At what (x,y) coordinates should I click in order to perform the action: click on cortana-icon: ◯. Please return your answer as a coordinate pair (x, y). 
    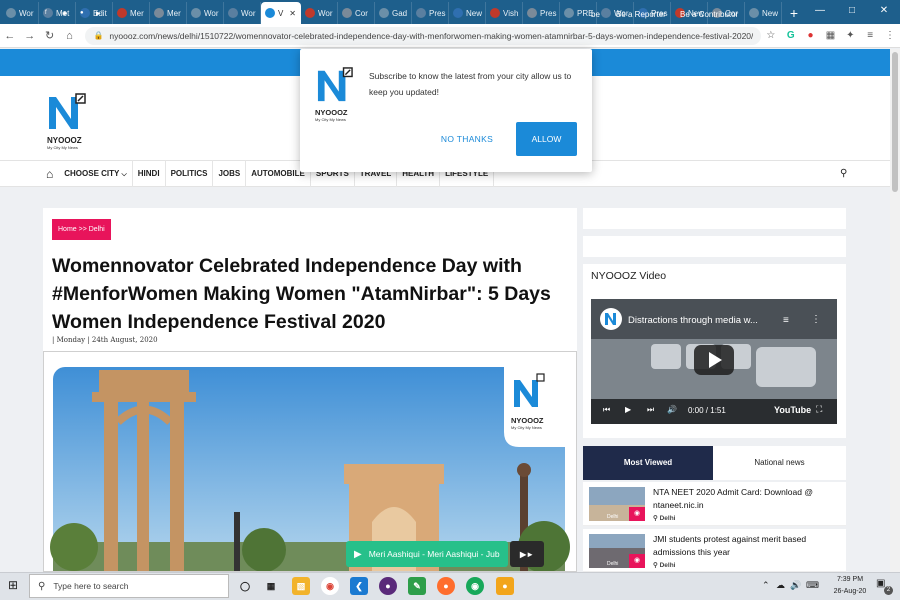
    Looking at the image, I should click on (245, 586).